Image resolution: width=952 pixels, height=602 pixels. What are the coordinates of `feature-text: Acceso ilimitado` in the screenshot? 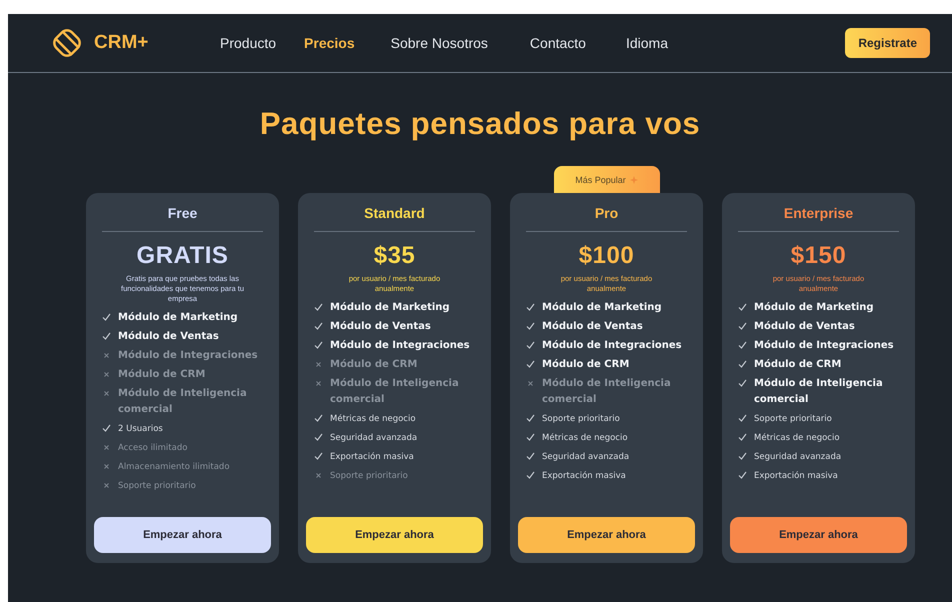 It's located at (153, 448).